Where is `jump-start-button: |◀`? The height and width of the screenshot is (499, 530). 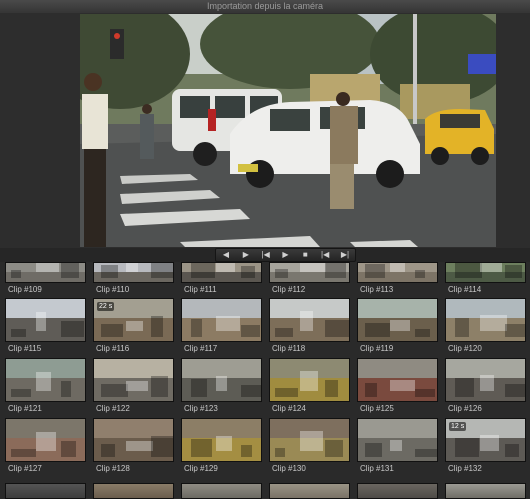 jump-start-button: |◀ is located at coordinates (325, 255).